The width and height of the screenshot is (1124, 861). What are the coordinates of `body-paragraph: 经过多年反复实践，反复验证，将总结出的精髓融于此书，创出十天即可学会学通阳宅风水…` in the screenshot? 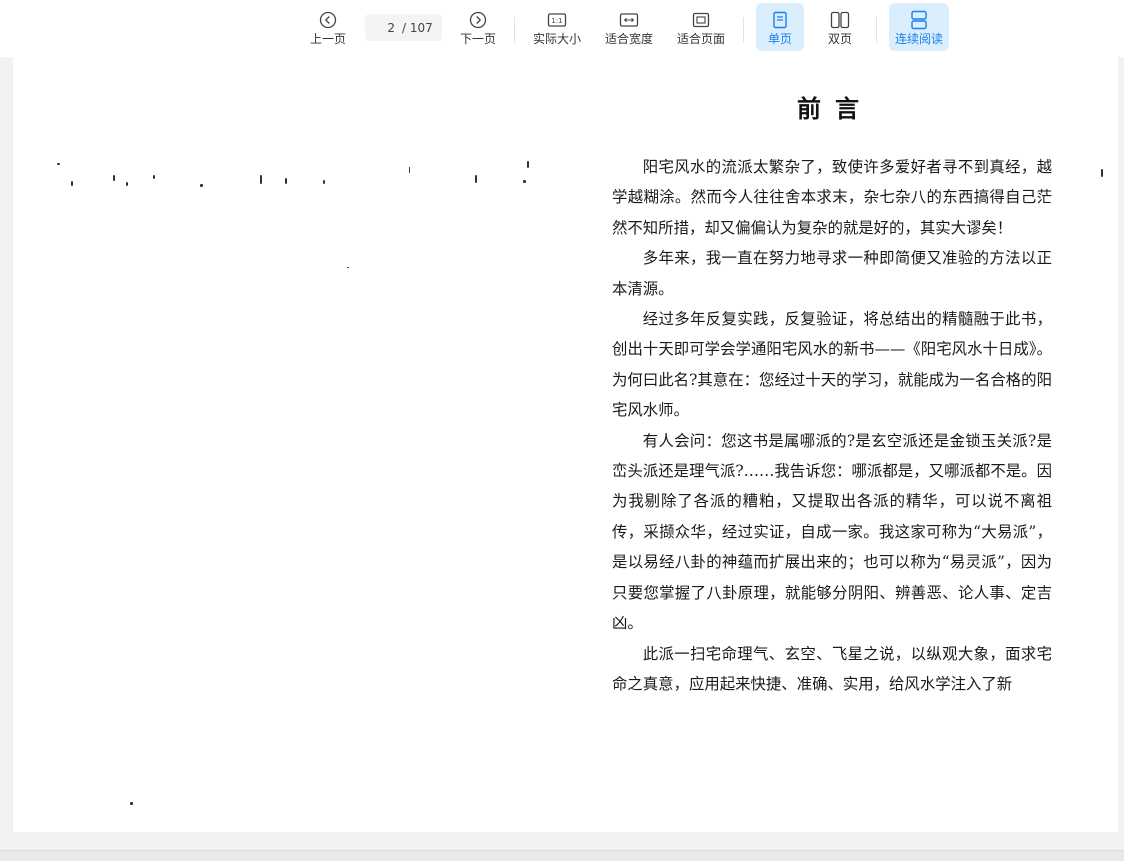 It's located at (832, 365).